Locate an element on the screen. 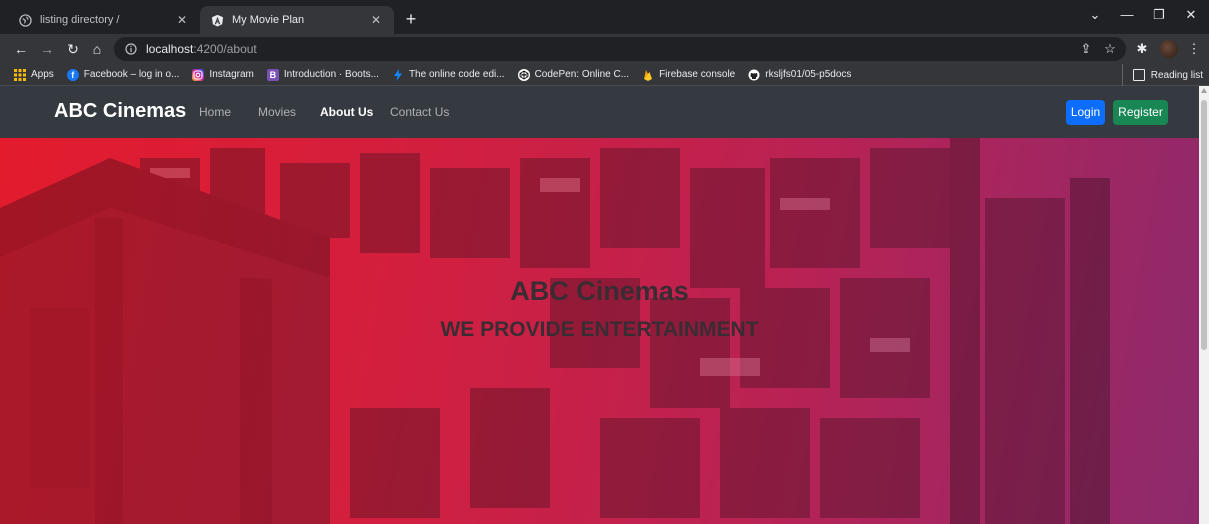 This screenshot has height=524, width=1209. back-arrow-icon: ← is located at coordinates (21, 49).